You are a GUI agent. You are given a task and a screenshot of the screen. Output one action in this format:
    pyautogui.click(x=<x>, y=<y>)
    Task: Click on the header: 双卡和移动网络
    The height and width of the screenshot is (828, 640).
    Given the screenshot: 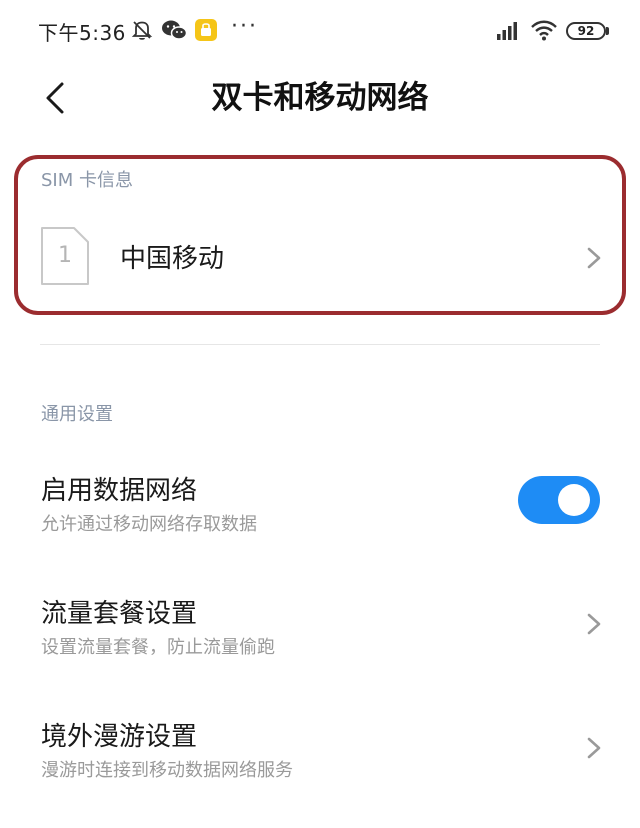 What is the action you would take?
    pyautogui.click(x=320, y=98)
    